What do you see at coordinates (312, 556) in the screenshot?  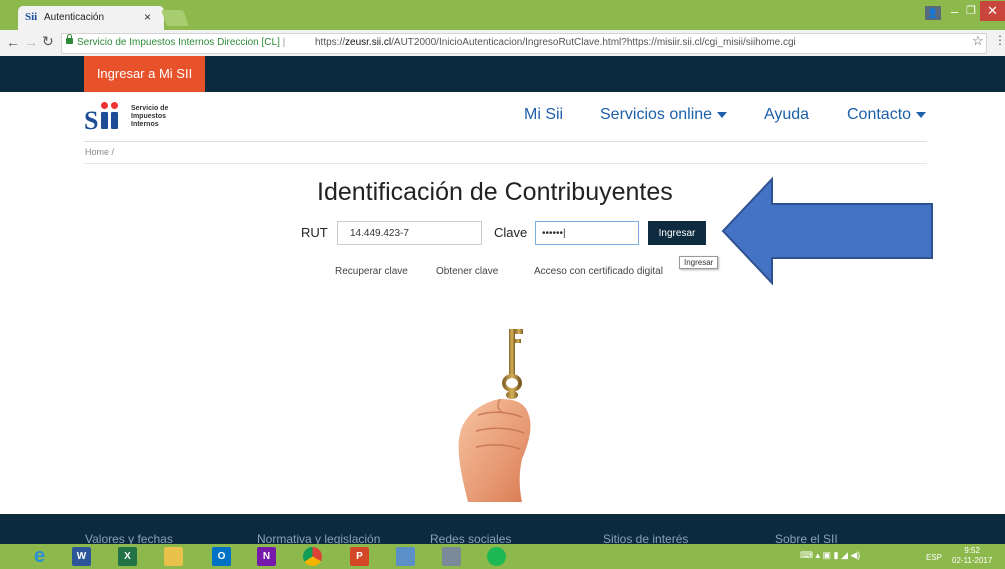 I see `chrome-icon` at bounding box center [312, 556].